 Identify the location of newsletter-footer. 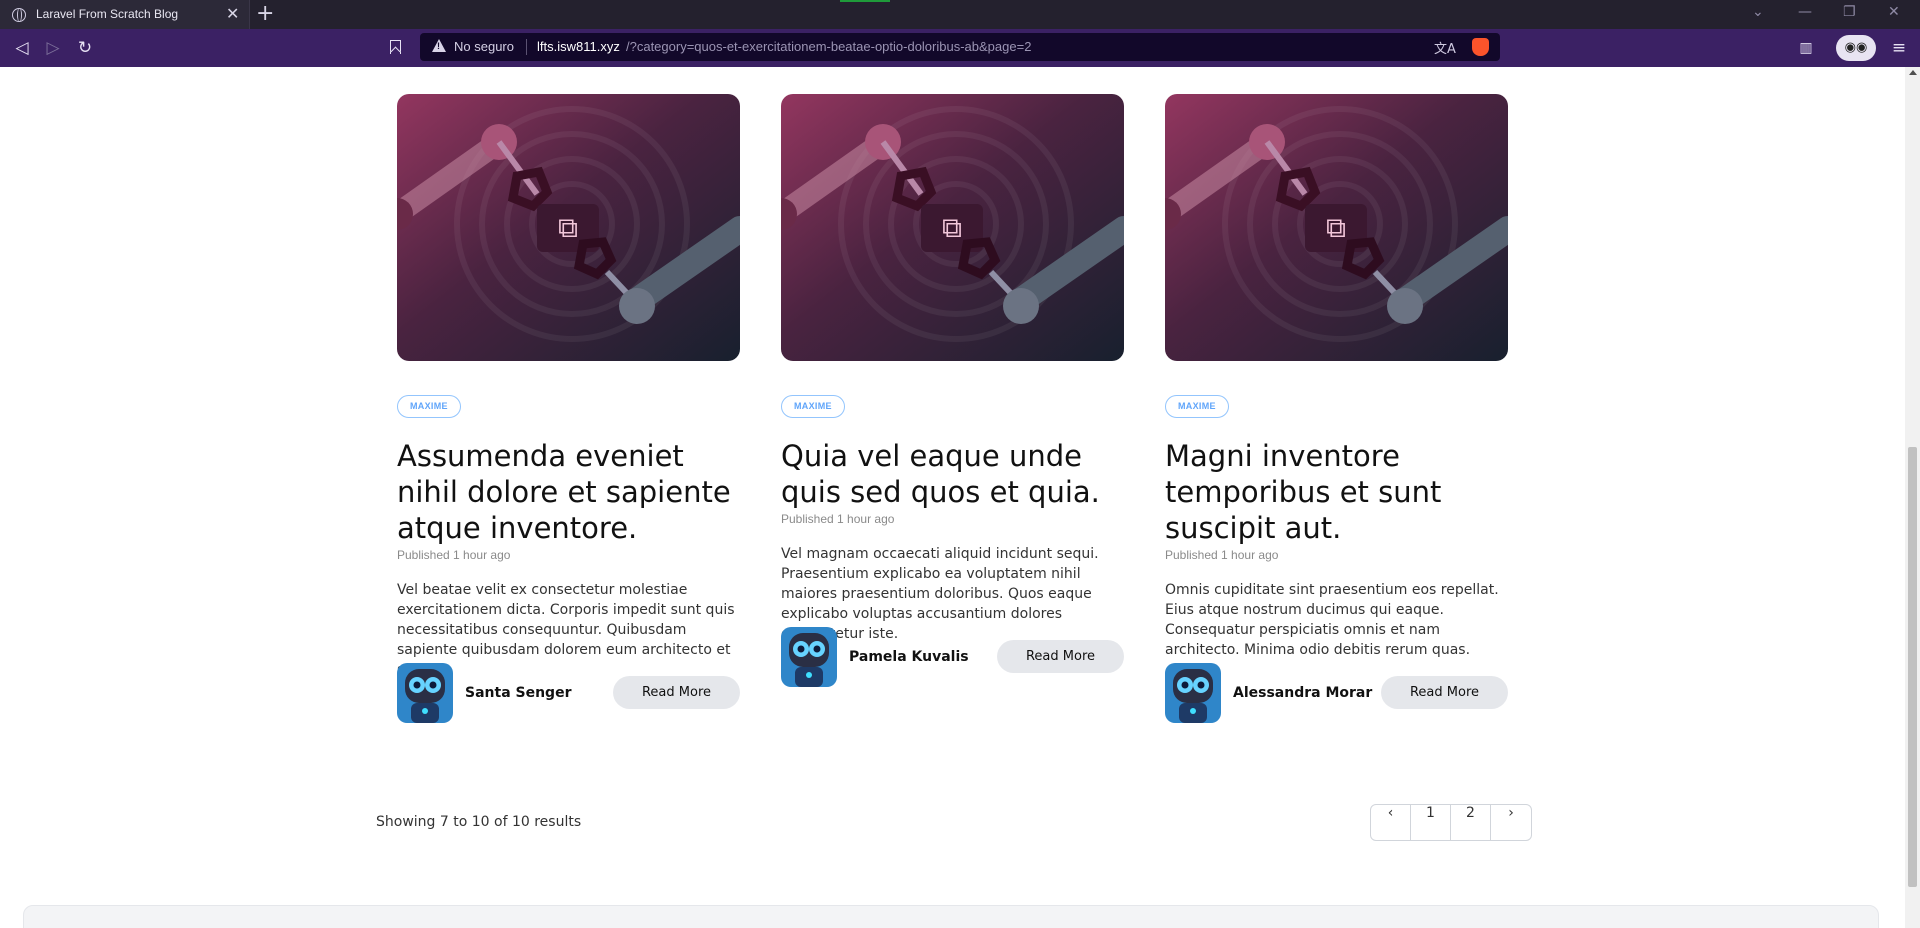
(951, 916).